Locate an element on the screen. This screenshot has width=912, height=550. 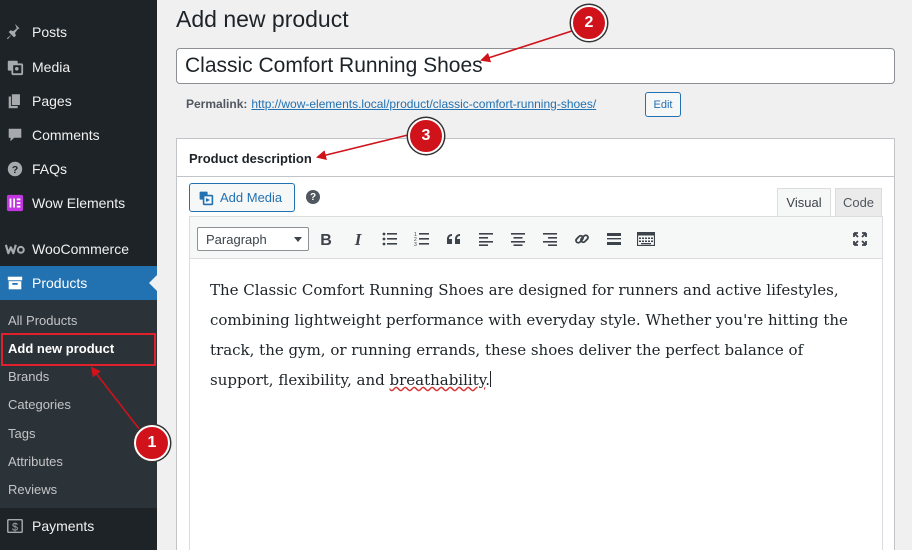
svg-text: 3 is located at coordinates (415, 244).